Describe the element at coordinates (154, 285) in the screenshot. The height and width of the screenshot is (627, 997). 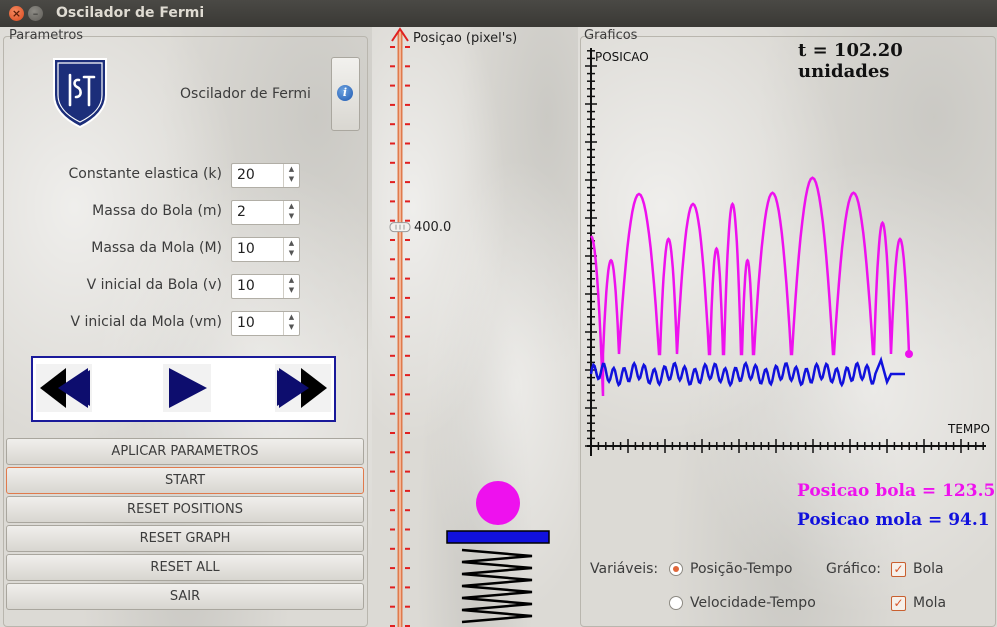
I see `v-ball-label: V inicial da Bola (v)` at that location.